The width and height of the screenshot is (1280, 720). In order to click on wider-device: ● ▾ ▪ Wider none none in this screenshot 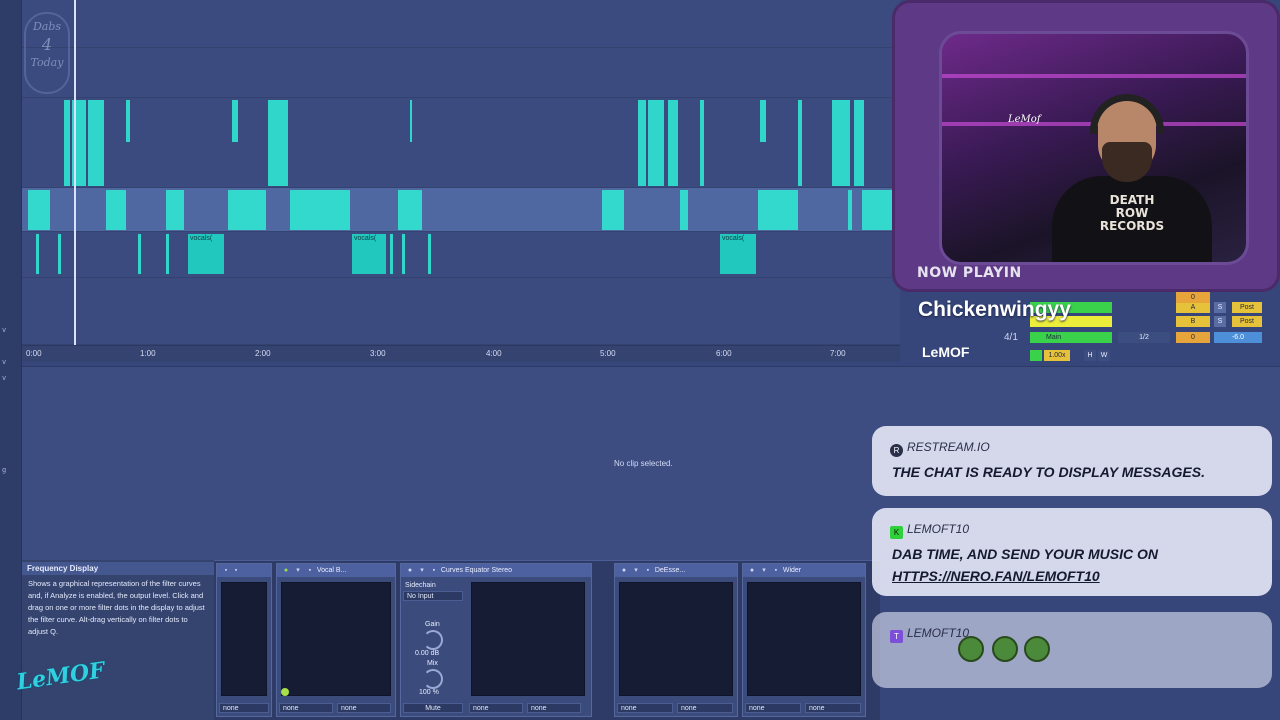, I will do `click(804, 640)`.